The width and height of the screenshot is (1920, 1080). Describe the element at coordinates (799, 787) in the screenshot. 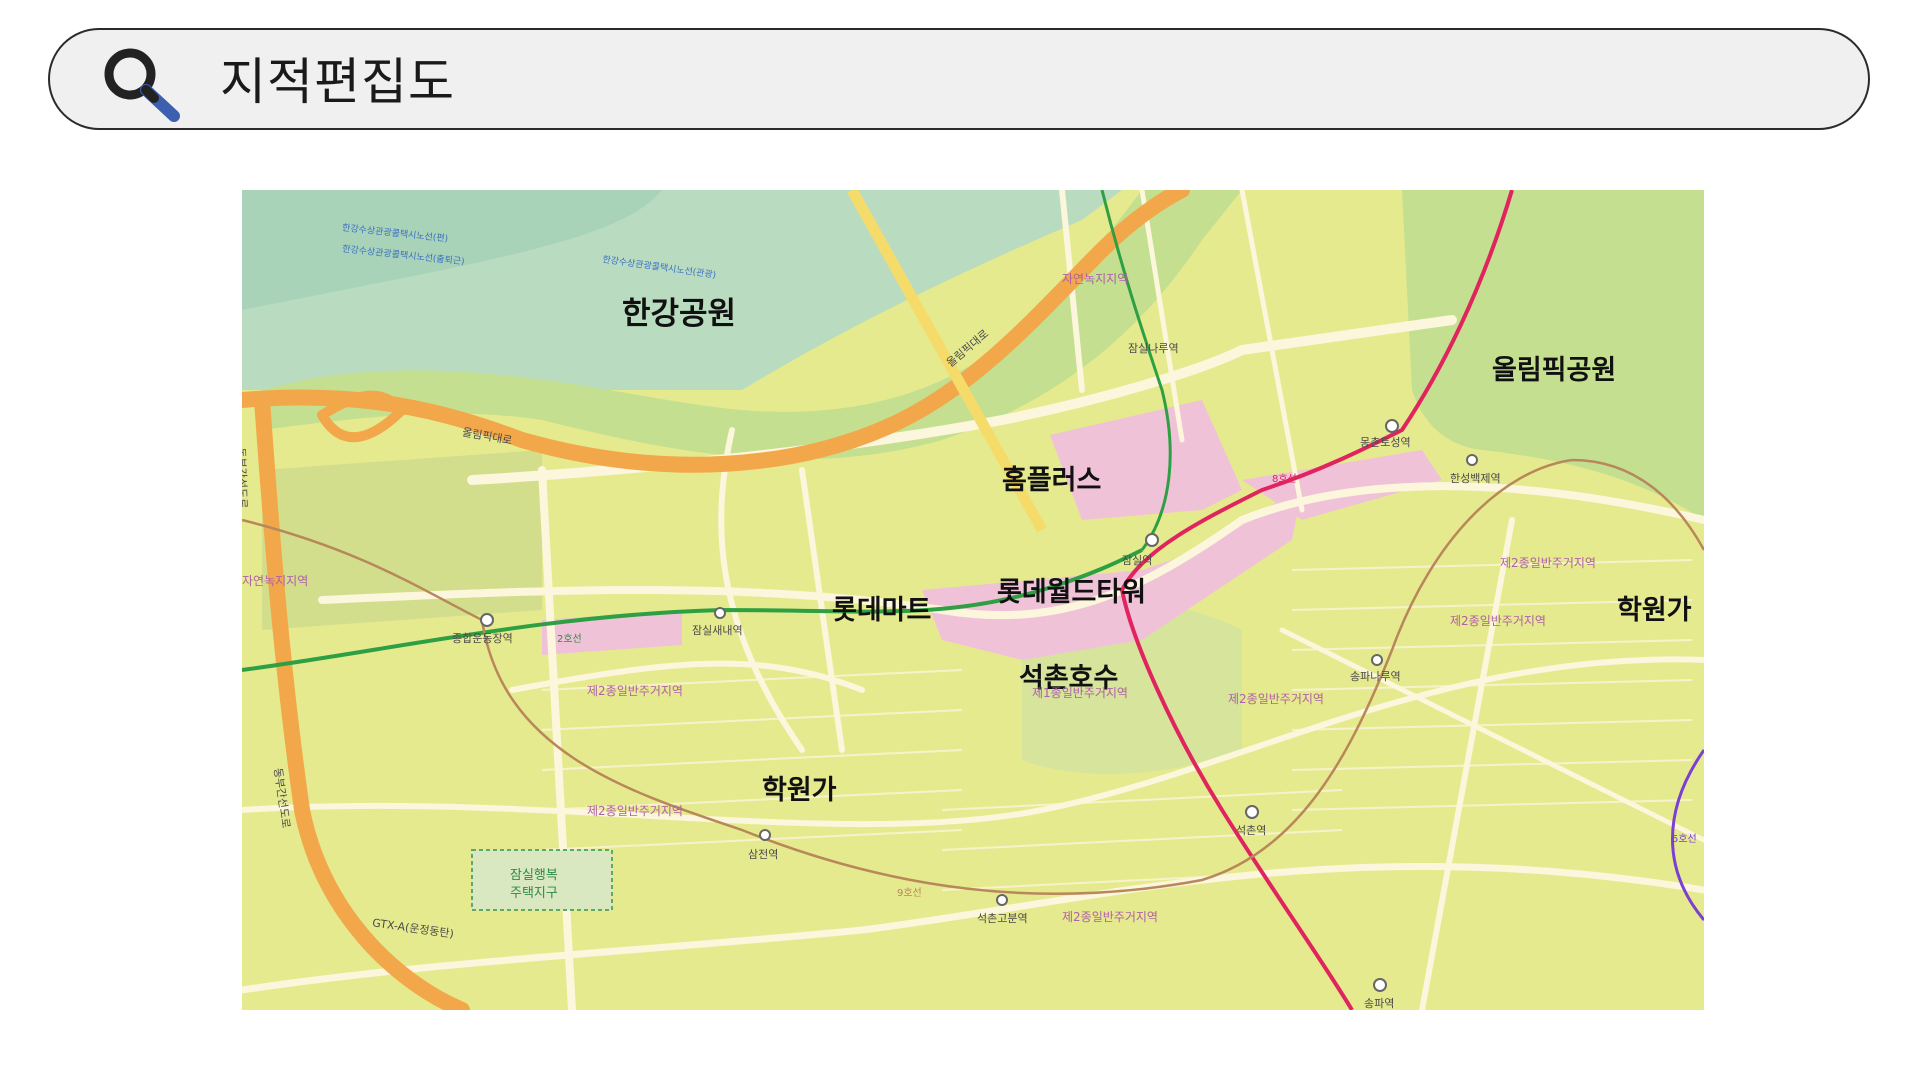

I see `place-academy-west: 학원가` at that location.